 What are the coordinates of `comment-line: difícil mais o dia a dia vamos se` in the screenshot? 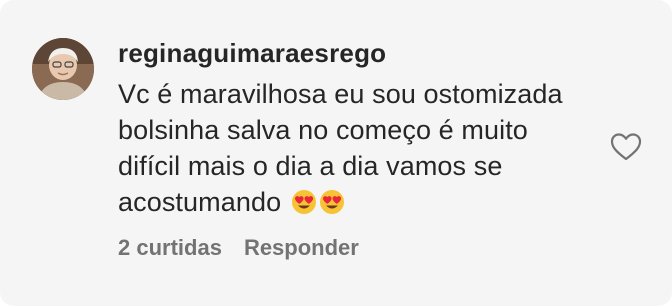 It's located at (310, 166).